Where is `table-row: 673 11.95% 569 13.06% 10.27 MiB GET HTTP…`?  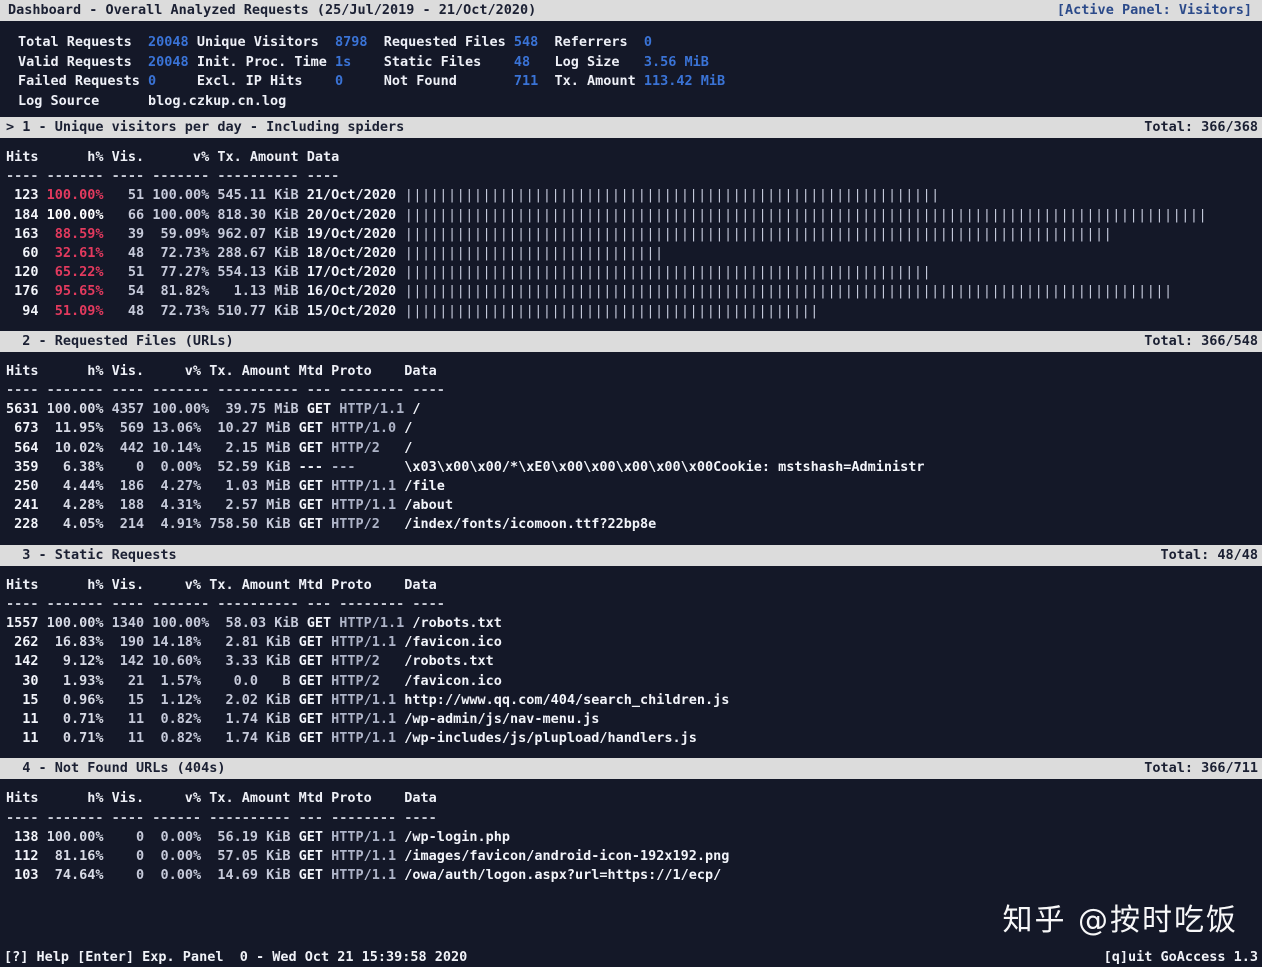
table-row: 673 11.95% 569 13.06% 10.27 MiB GET HTTP… is located at coordinates (634, 428).